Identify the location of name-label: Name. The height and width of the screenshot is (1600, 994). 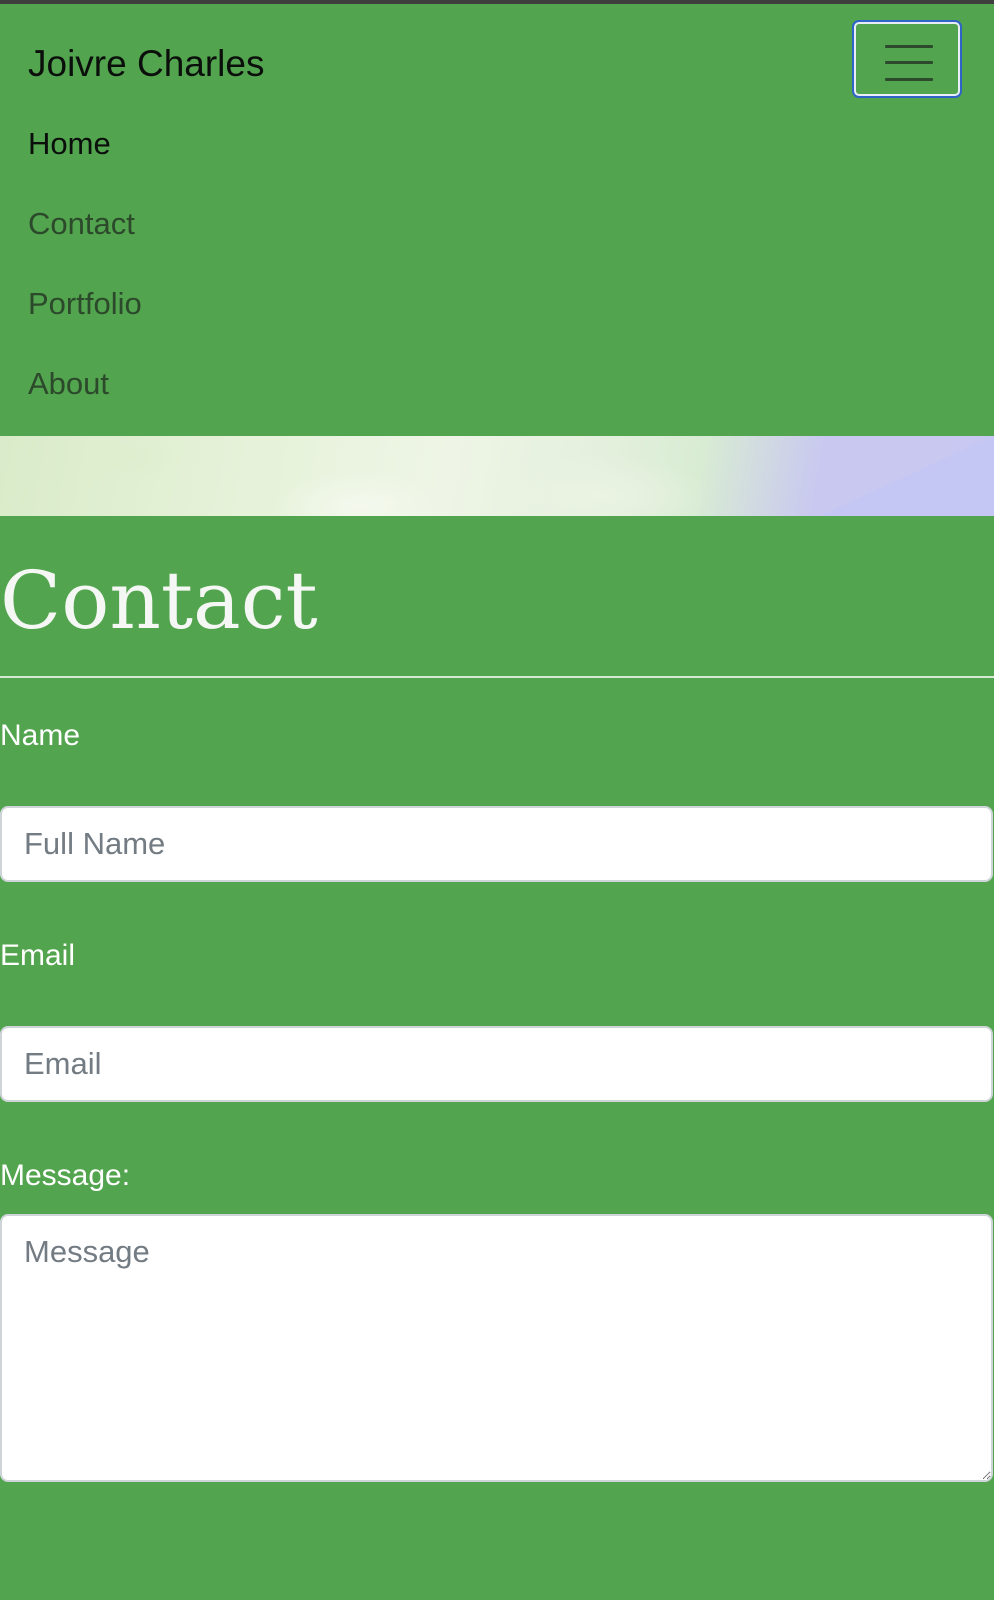
(40, 735).